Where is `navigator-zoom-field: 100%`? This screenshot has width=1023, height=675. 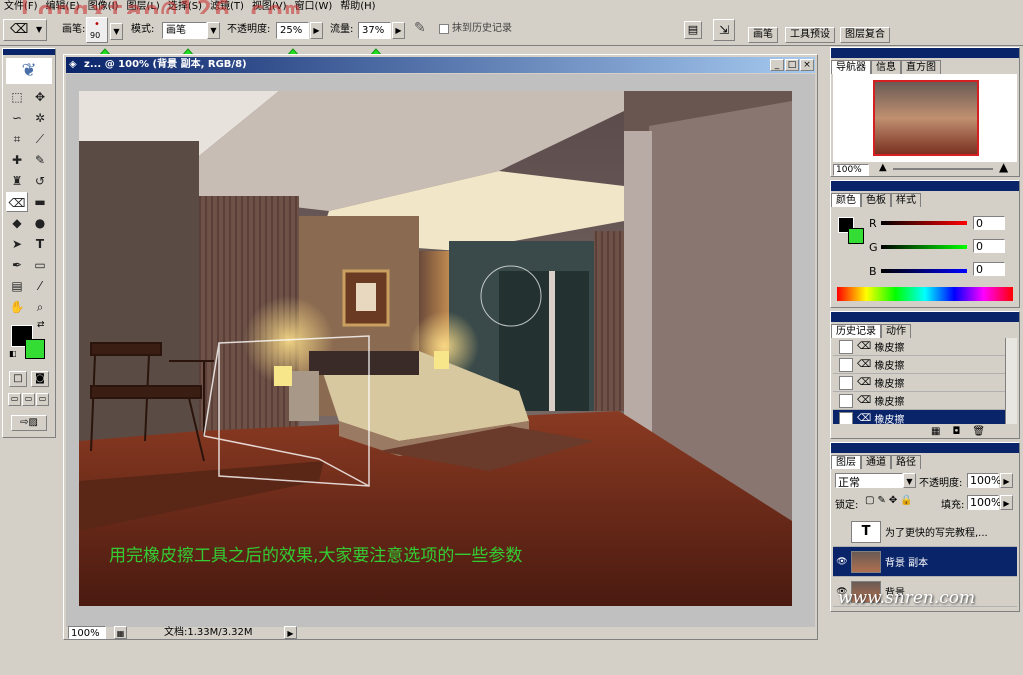
navigator-zoom-field: 100% is located at coordinates (851, 170).